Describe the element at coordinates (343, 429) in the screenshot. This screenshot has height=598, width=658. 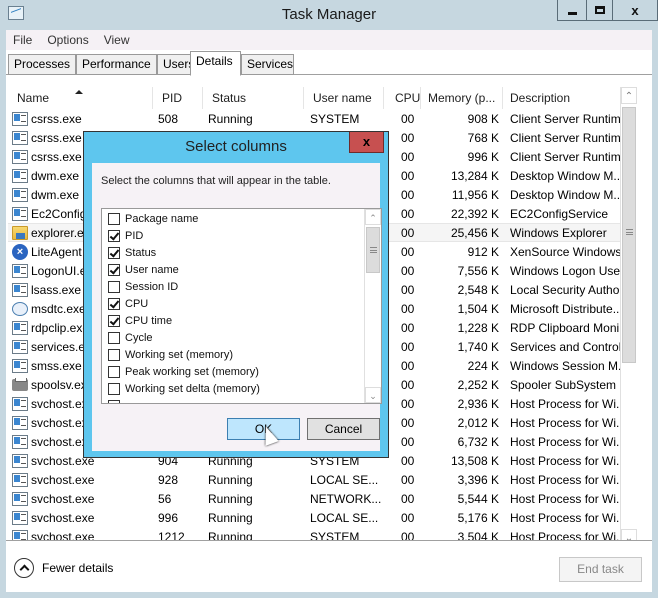
I see `cancel-button: Cancel` at that location.